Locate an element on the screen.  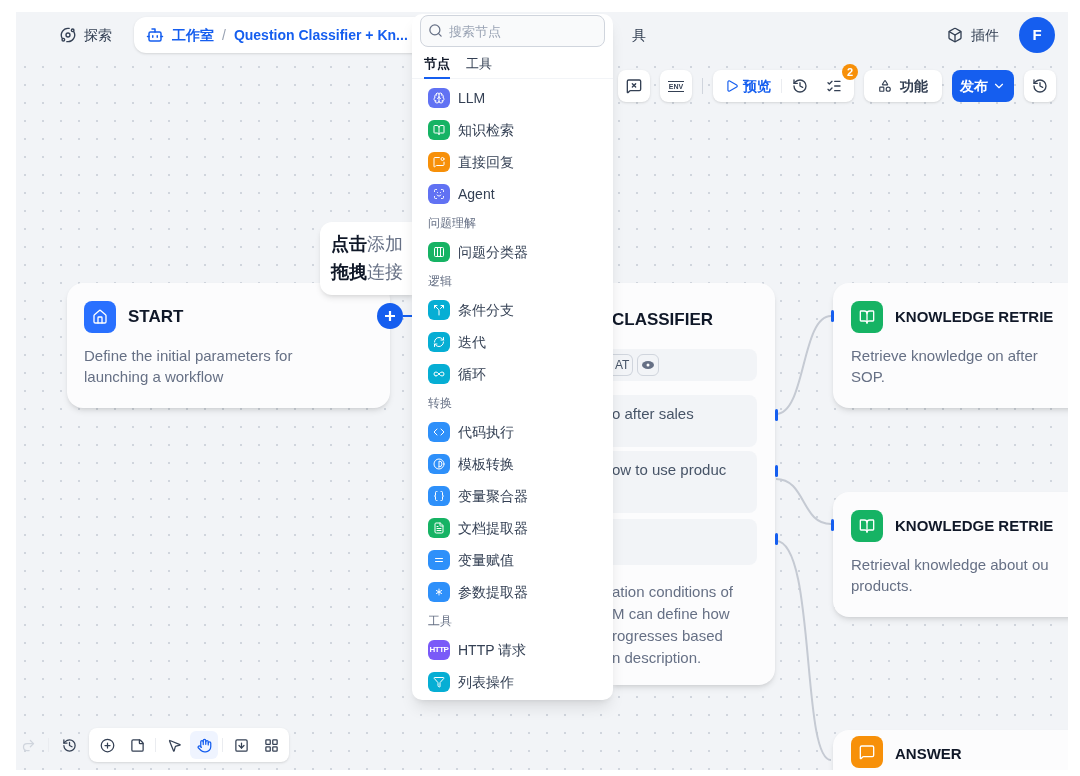
explore-tab: 探索 is located at coordinates (86, 35).